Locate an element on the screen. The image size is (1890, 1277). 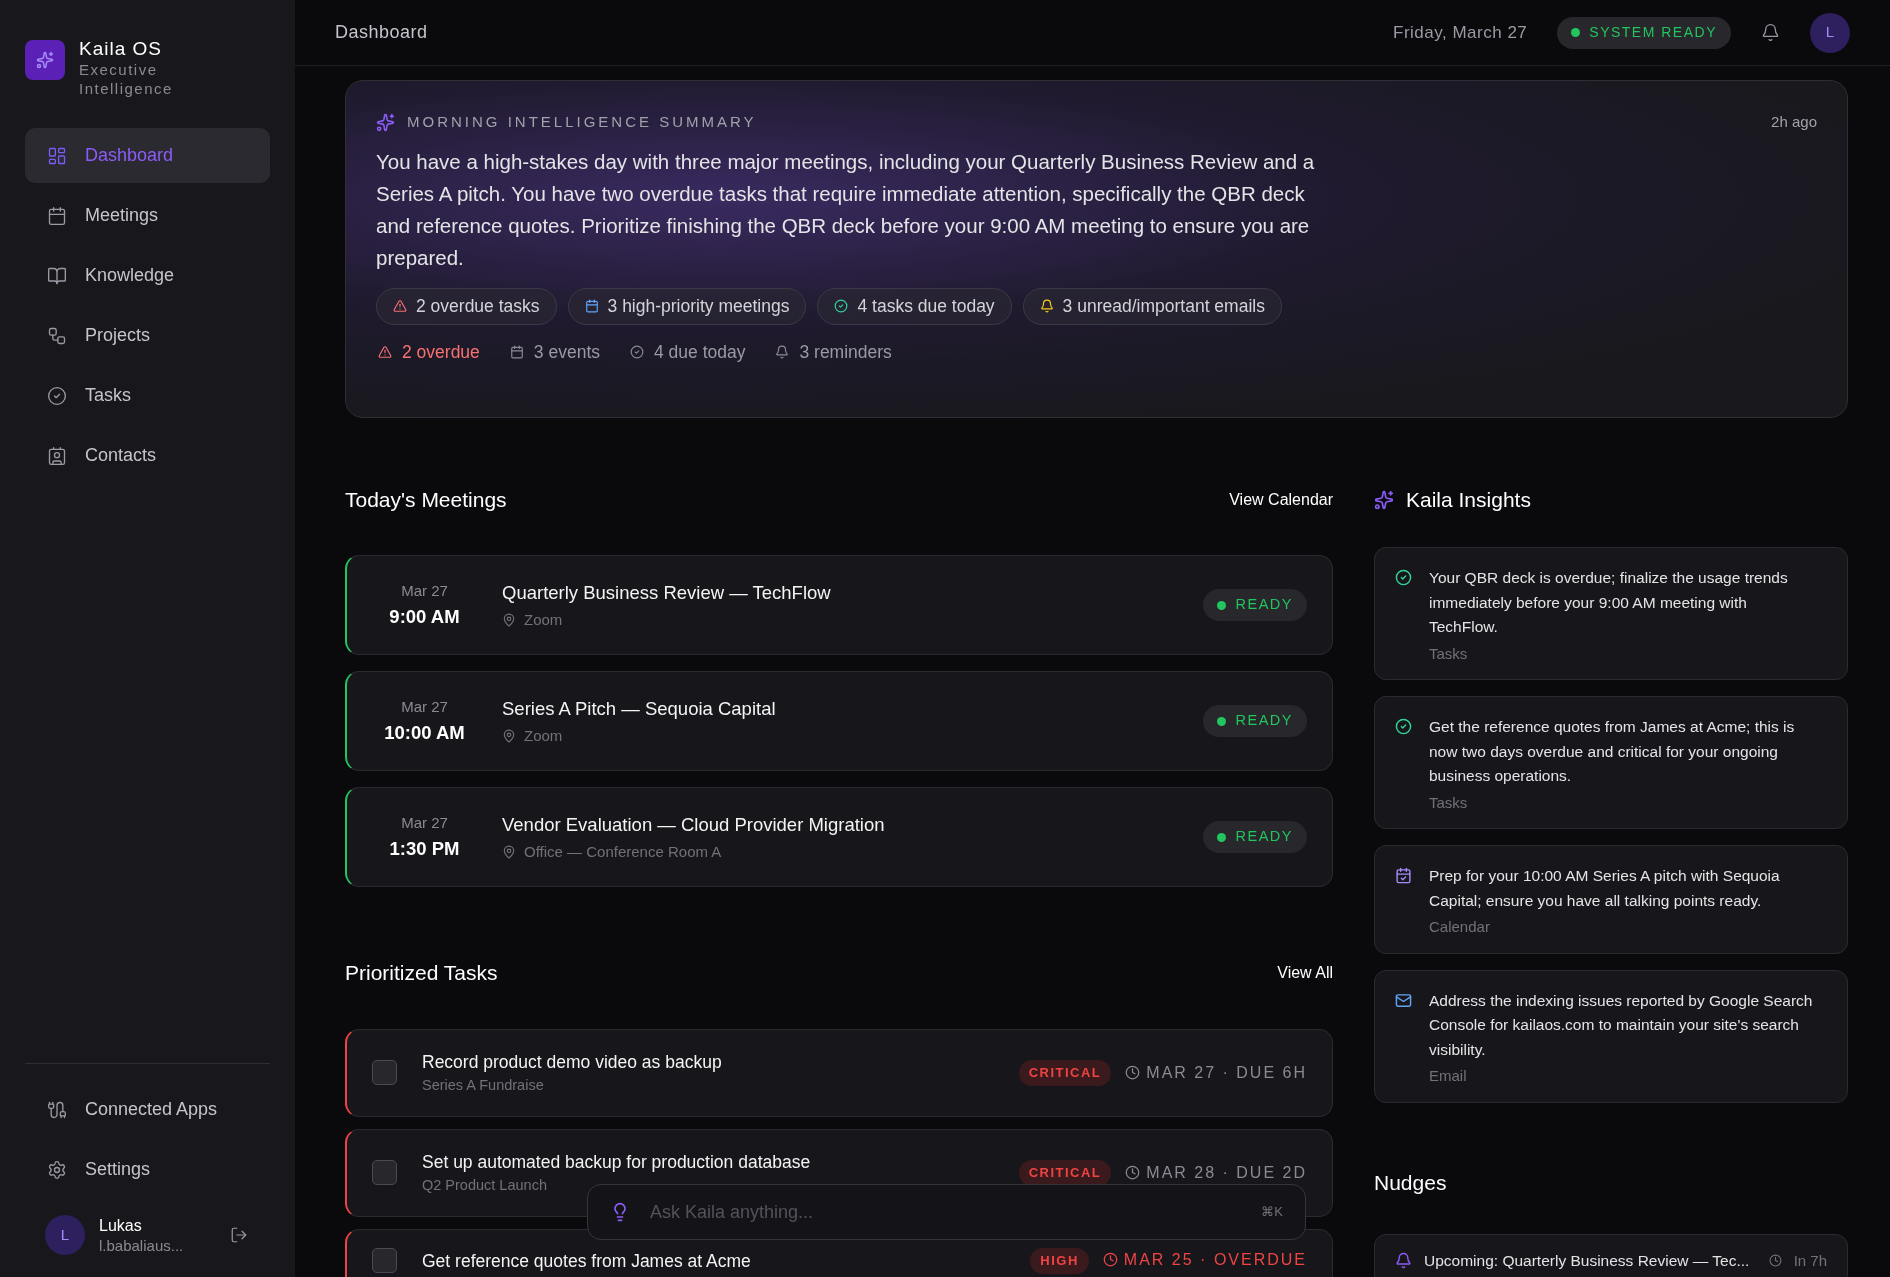
date-text: Friday, March 27 is located at coordinates (1460, 32).